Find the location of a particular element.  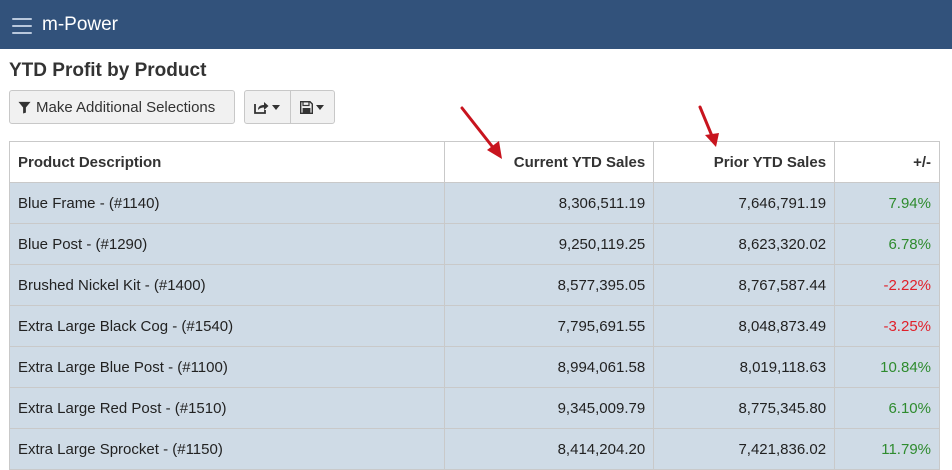

product-description-cell: Brushed Nickel Kit - (#1400) is located at coordinates (227, 285).